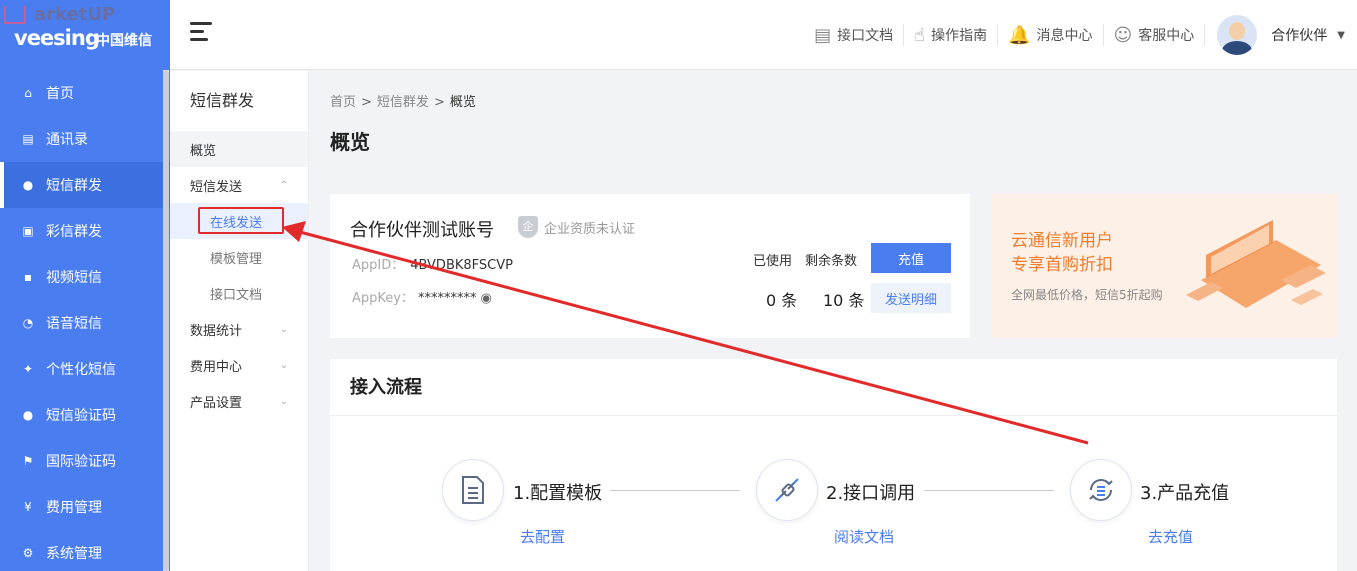 The image size is (1357, 571). What do you see at coordinates (447, 298) in the screenshot?
I see `appkey-value: *********` at bounding box center [447, 298].